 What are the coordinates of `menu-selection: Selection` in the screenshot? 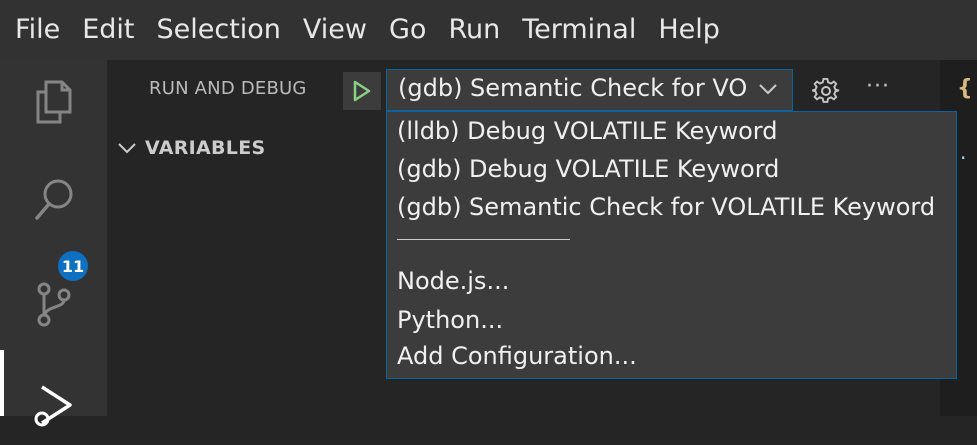 It's located at (219, 30).